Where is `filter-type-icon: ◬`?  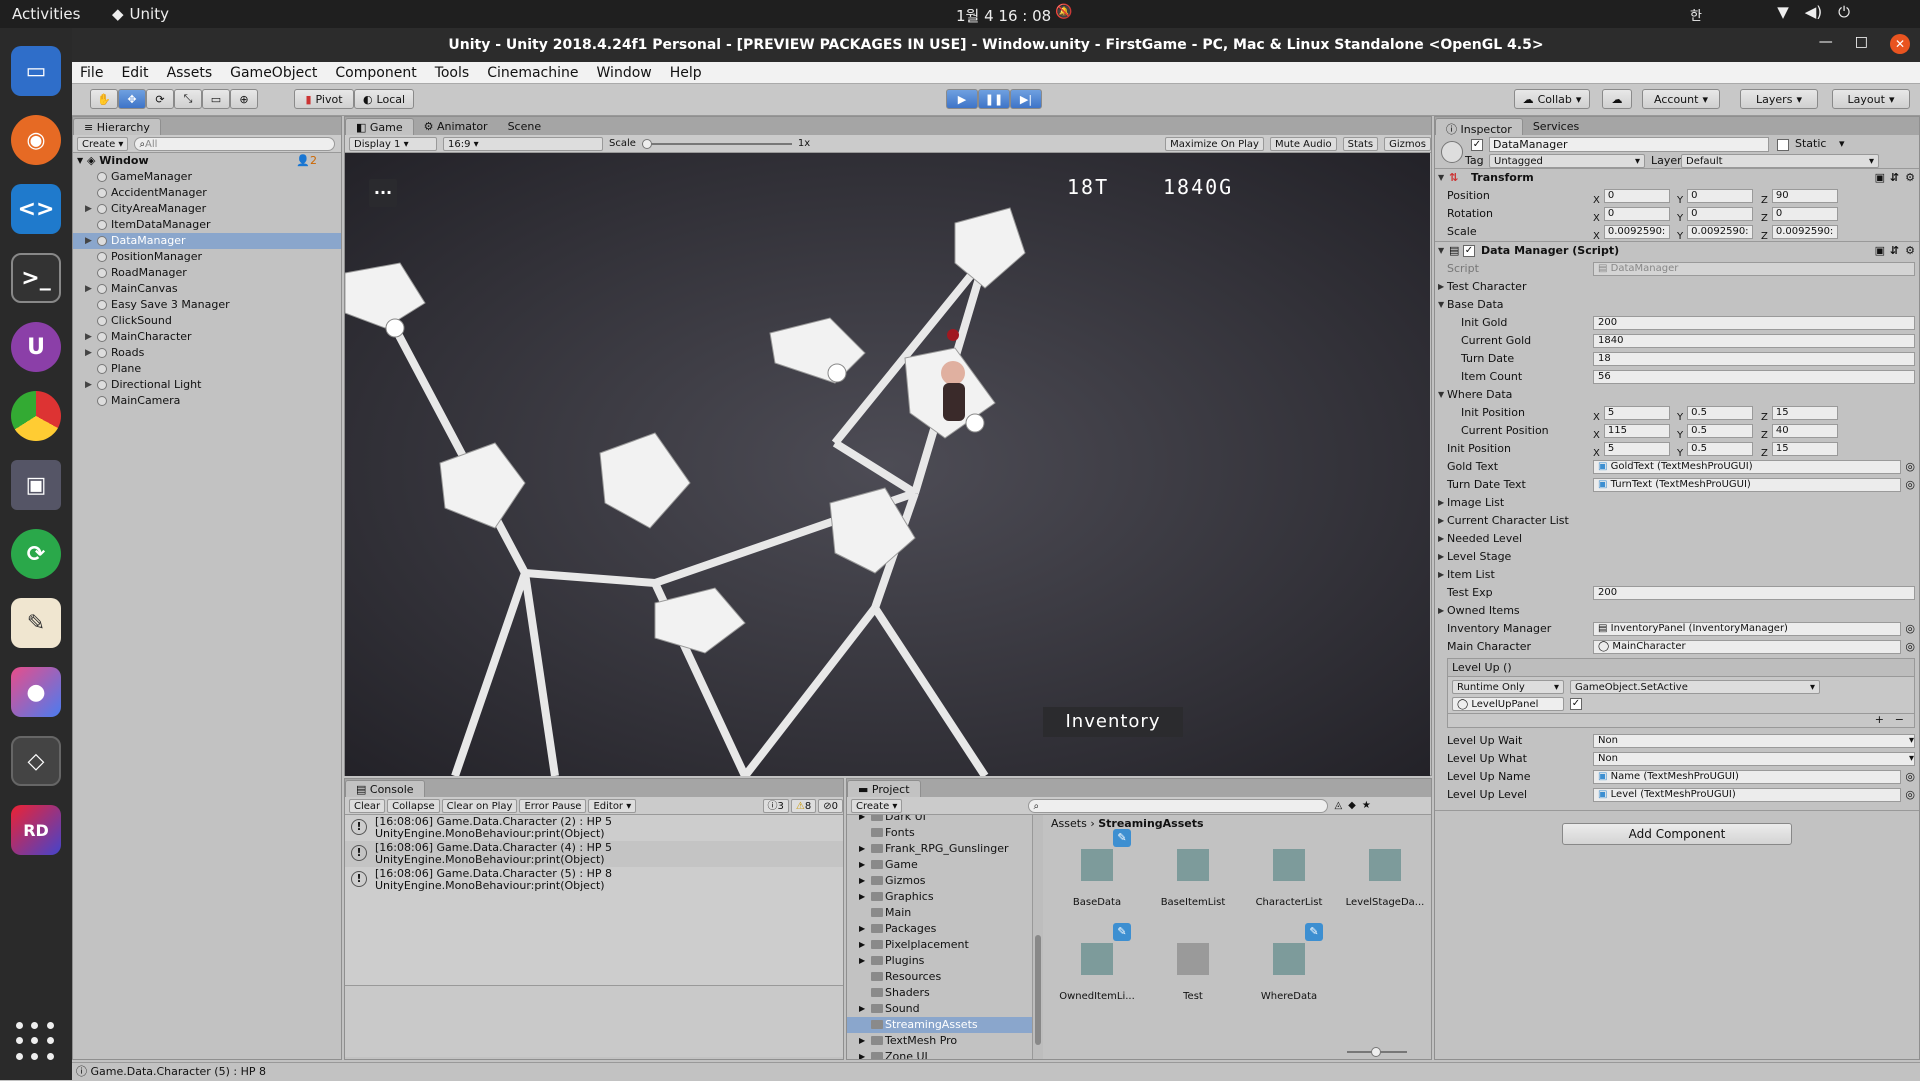
filter-type-icon: ◬ is located at coordinates (1338, 805).